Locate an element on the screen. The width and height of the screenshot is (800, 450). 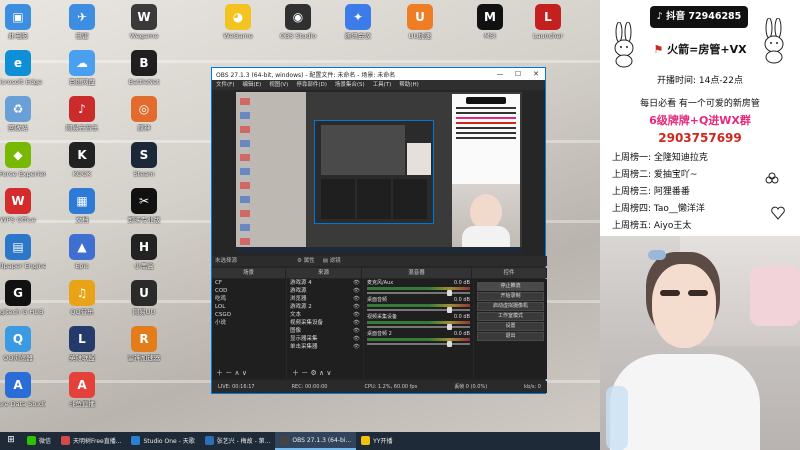
scene-item: 吃鸡 is located at coordinates (249, 299).